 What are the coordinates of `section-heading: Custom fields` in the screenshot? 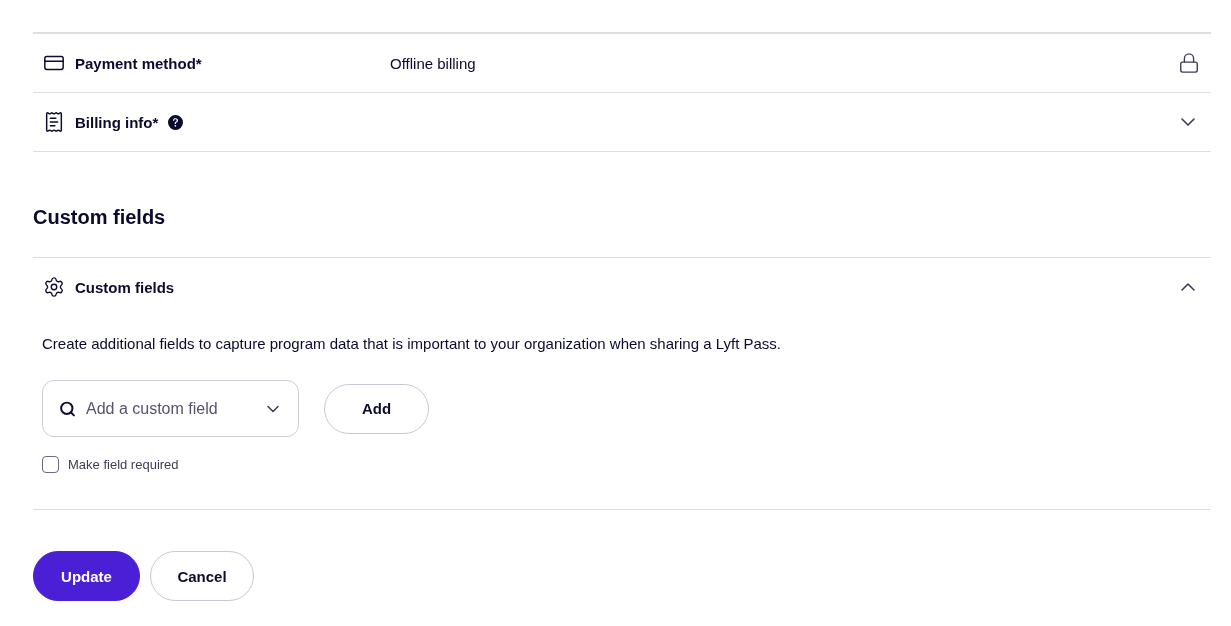 It's located at (99, 217).